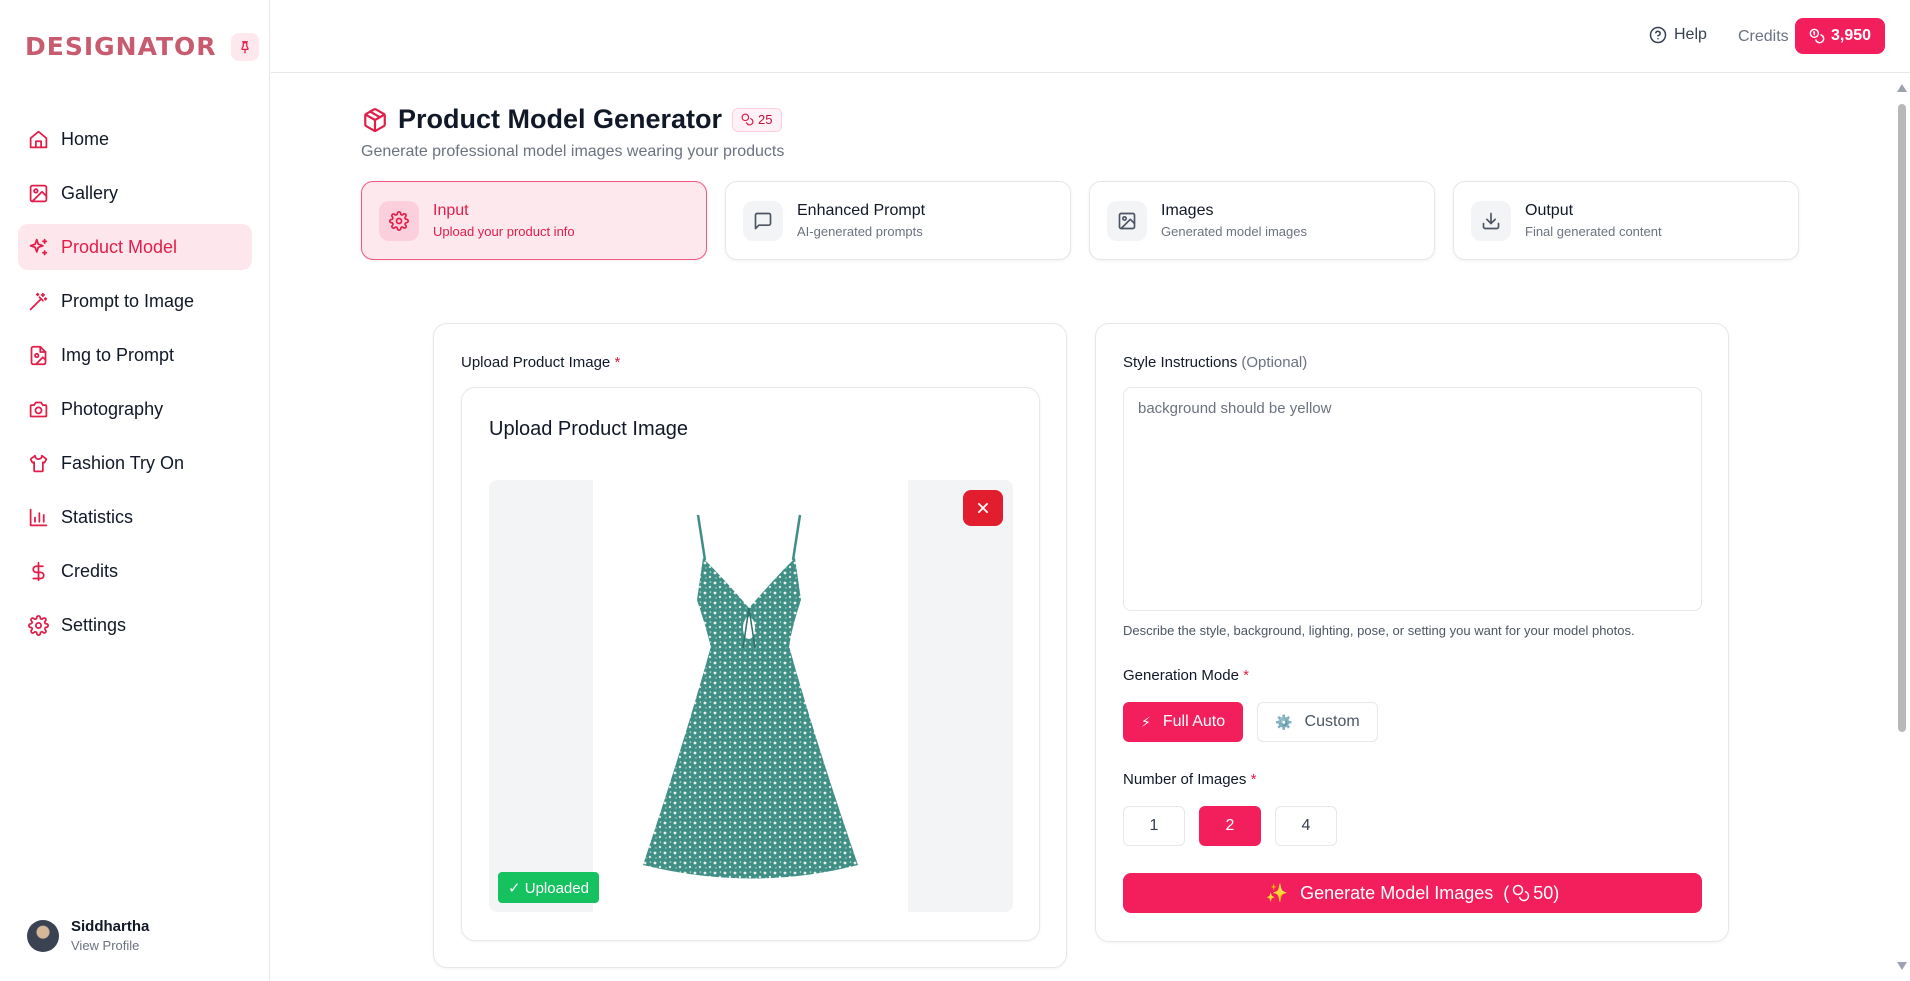  I want to click on sidebar-item-credits: Credits, so click(135, 571).